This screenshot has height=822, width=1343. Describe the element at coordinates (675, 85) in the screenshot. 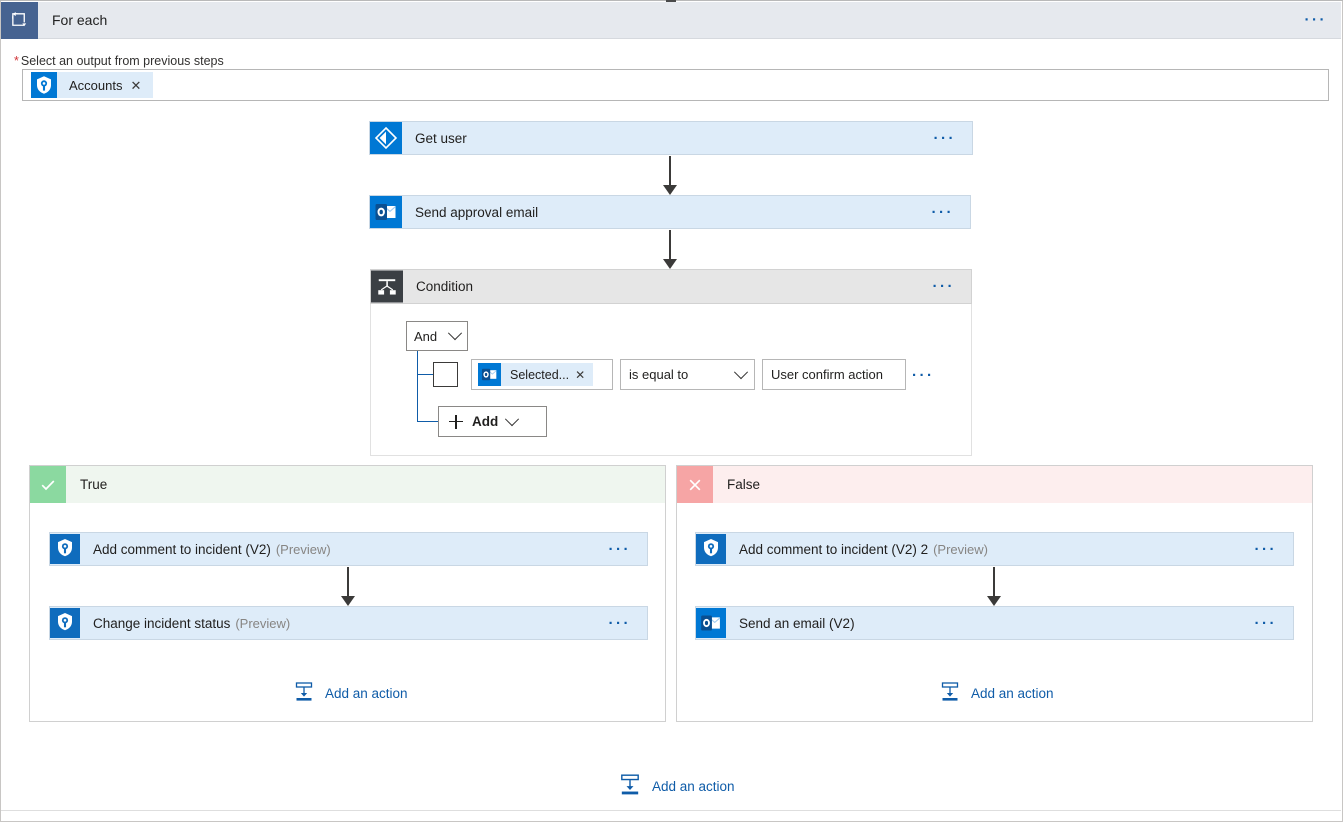

I see `select-output-input: Accounts ✕` at that location.